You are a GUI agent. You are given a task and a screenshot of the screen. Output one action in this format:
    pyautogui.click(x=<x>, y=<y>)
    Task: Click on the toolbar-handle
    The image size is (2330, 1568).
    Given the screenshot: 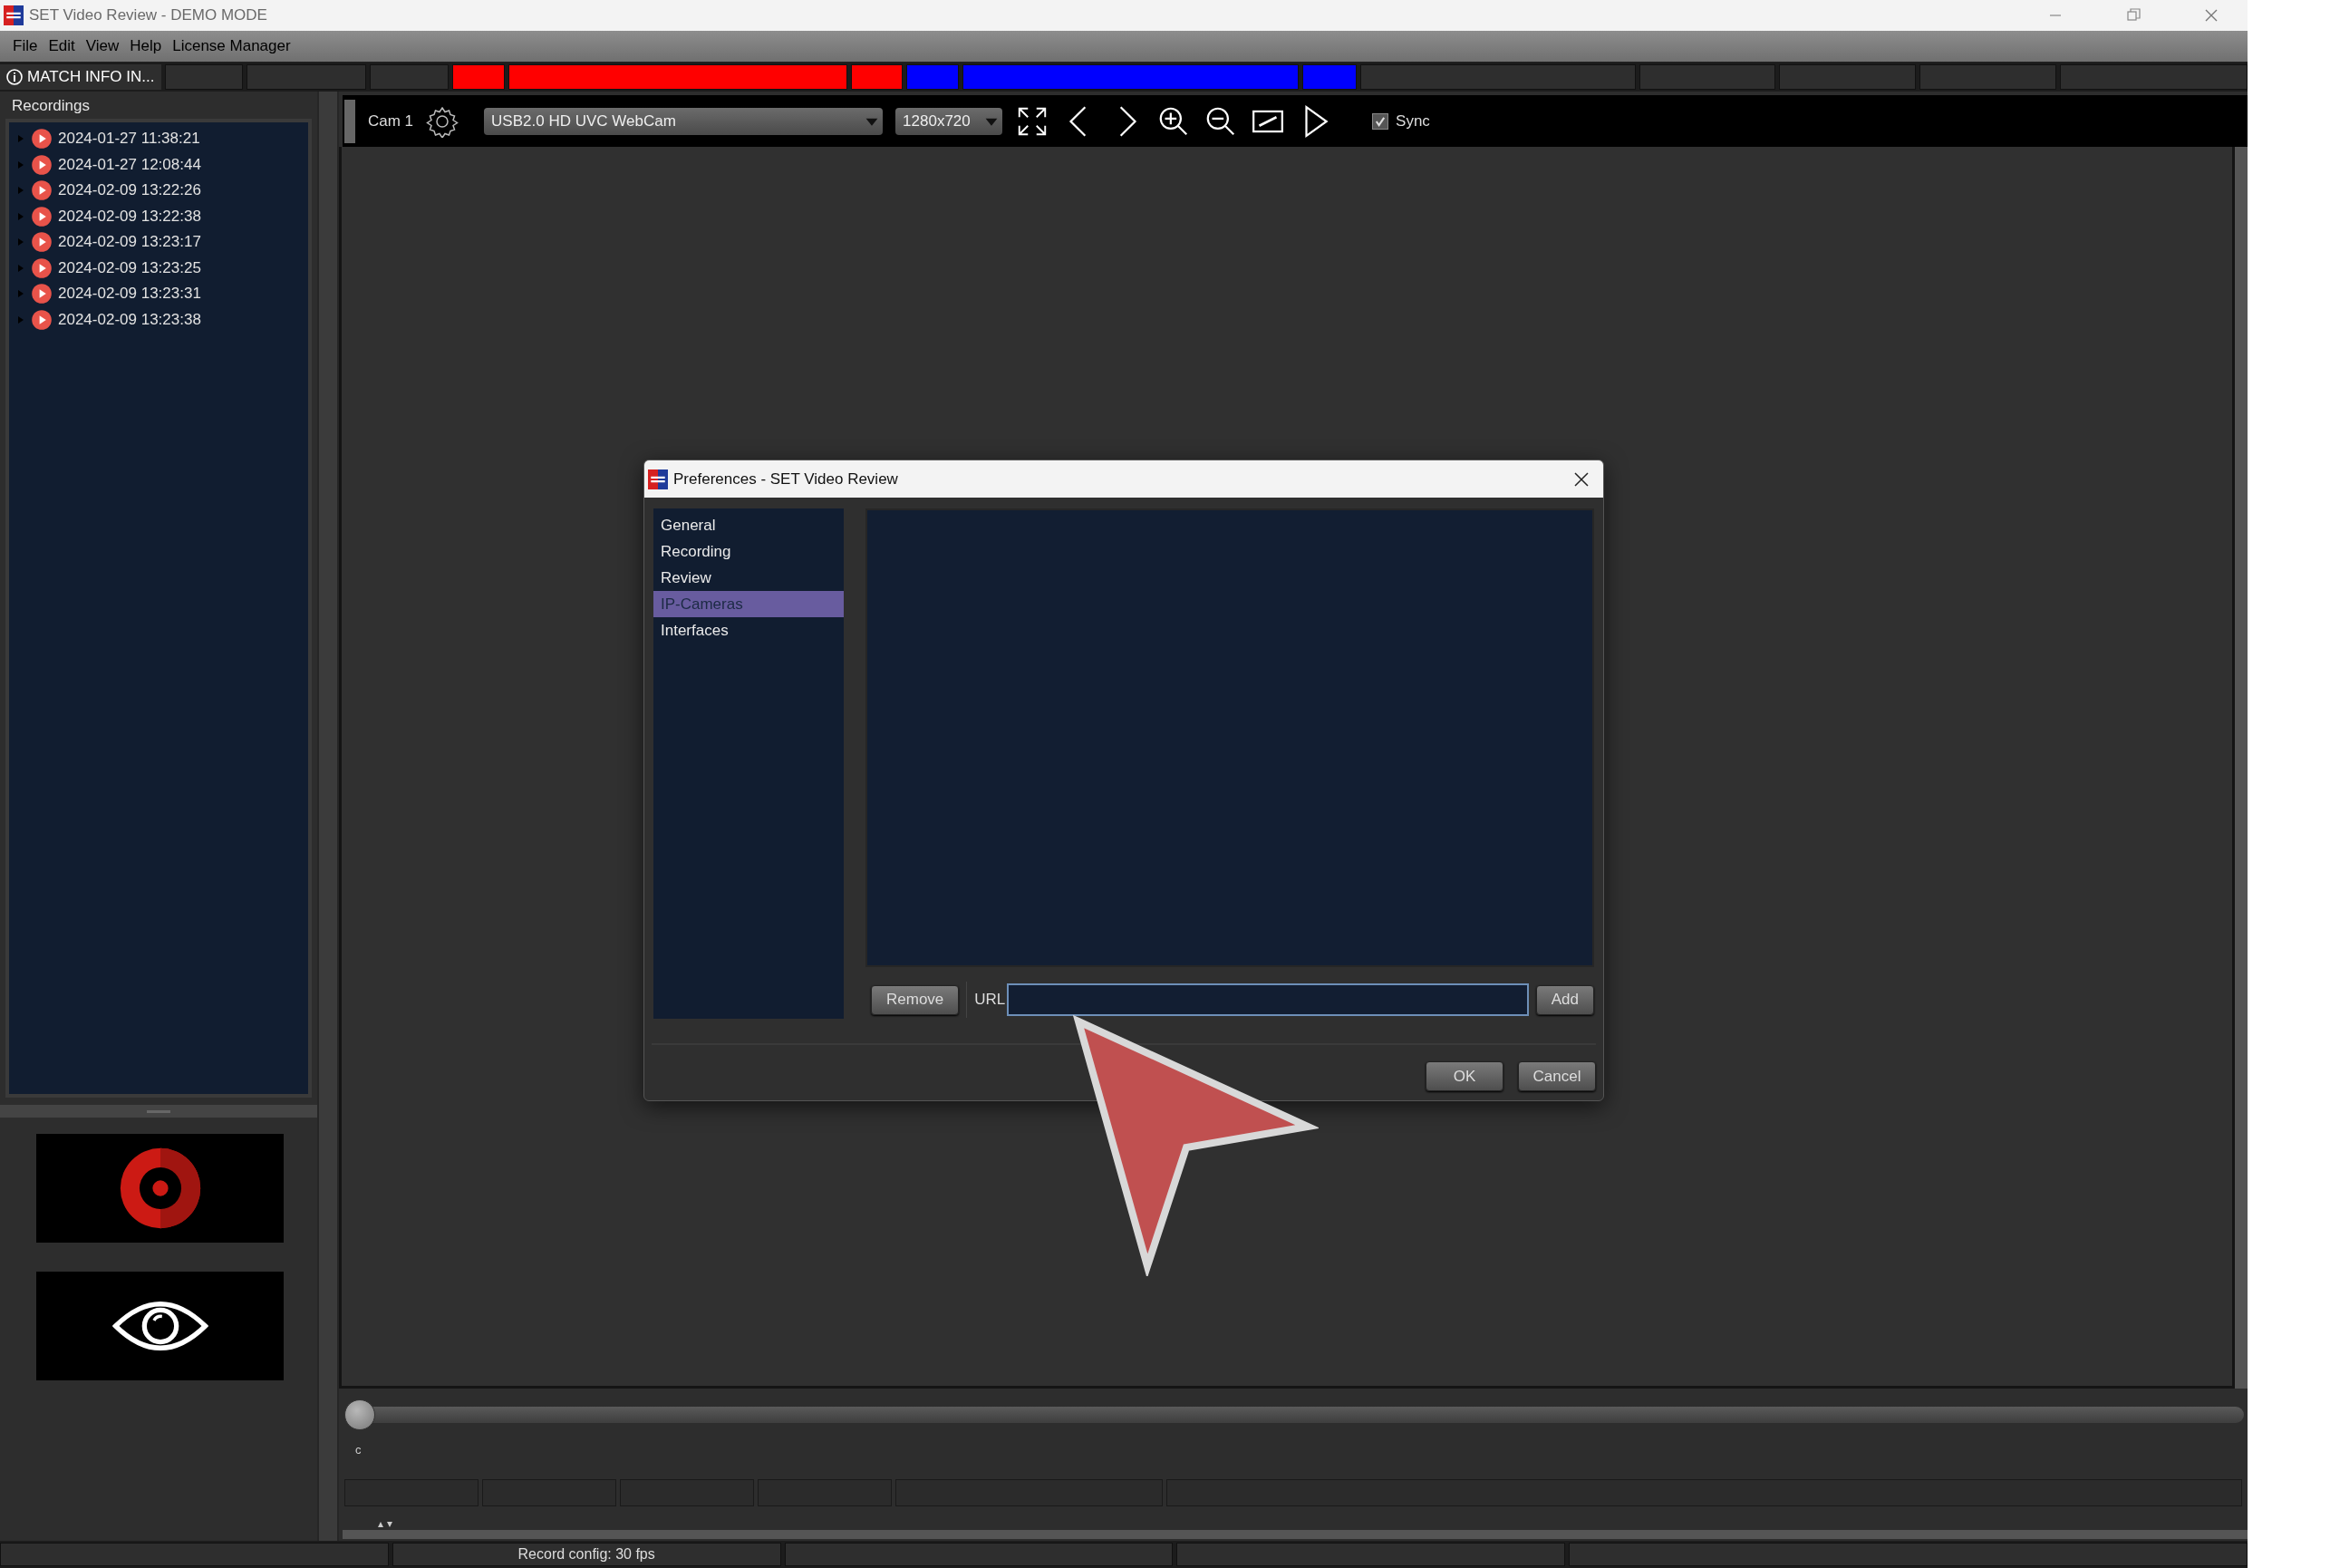 What is the action you would take?
    pyautogui.click(x=349, y=121)
    